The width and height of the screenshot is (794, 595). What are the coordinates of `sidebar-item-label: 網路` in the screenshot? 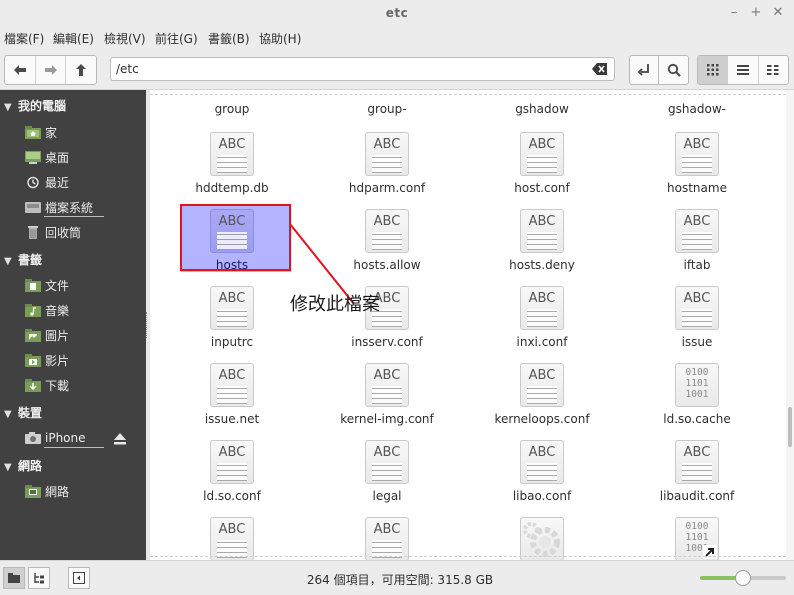 It's located at (57, 492).